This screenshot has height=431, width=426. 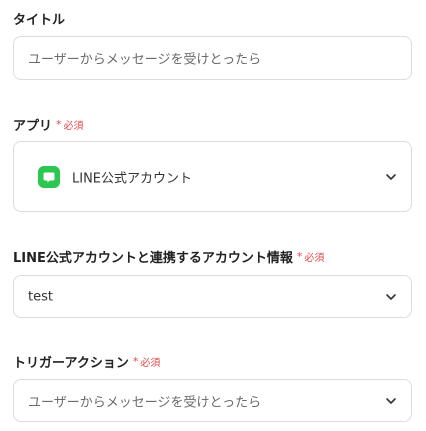 I want to click on line-app-icon, so click(x=49, y=176).